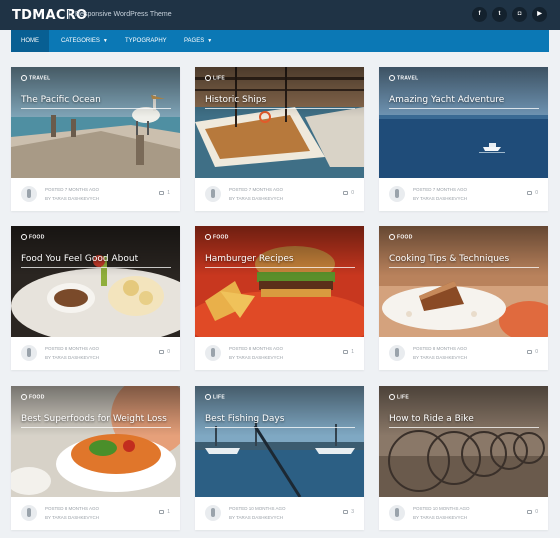 The height and width of the screenshot is (538, 560). What do you see at coordinates (449, 259) in the screenshot?
I see `post-title: Cooking Tips & Techniques` at bounding box center [449, 259].